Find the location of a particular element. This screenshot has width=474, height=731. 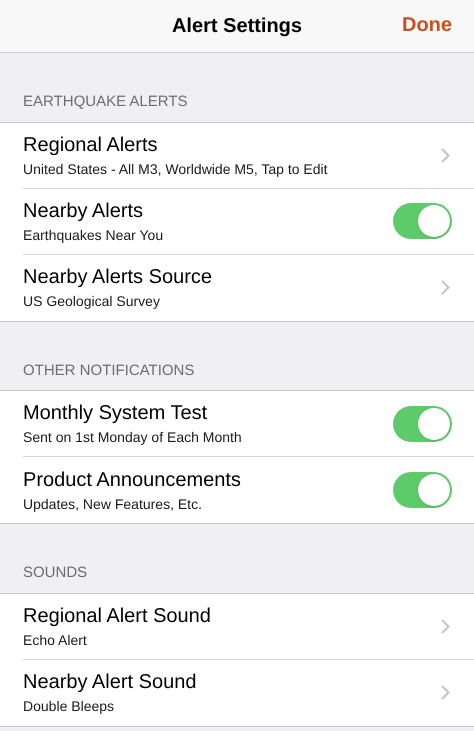

row-title: Product Announcements is located at coordinates (132, 480).